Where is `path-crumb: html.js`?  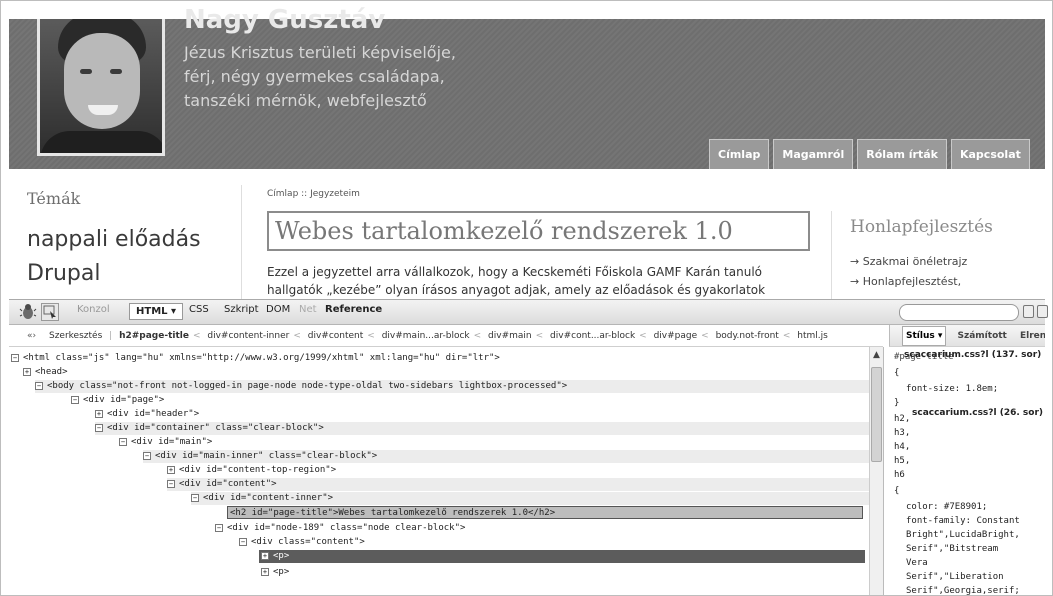
path-crumb: html.js is located at coordinates (812, 335).